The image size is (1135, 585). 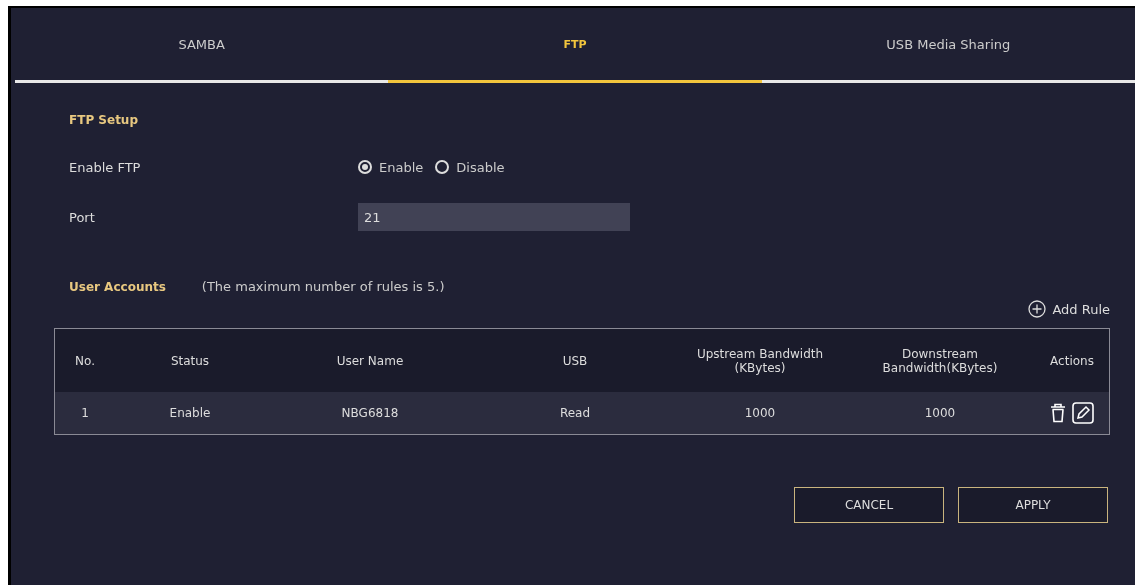 I want to click on table-cell-text: NBG6818, so click(x=370, y=413).